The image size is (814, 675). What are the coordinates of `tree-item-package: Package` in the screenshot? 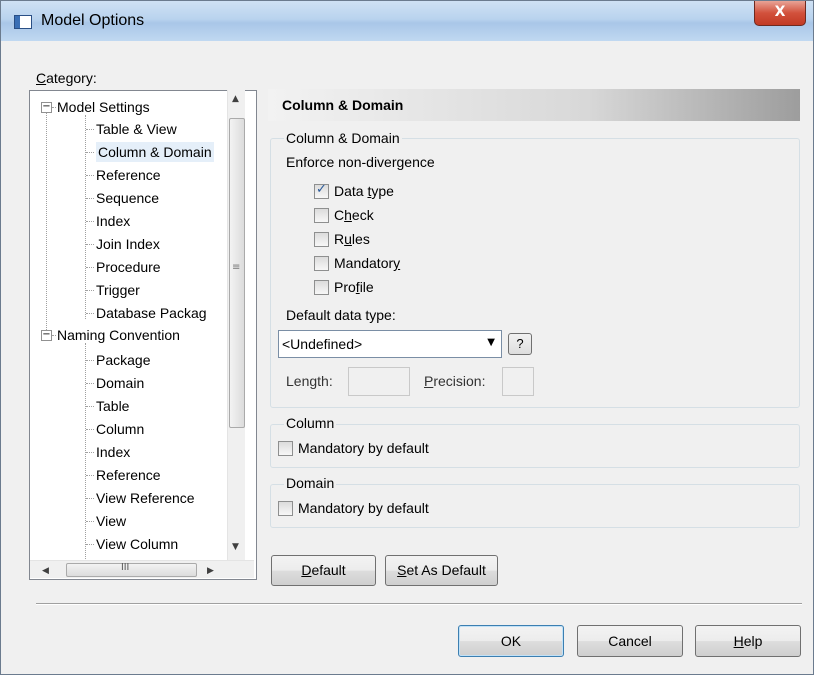 It's located at (123, 360).